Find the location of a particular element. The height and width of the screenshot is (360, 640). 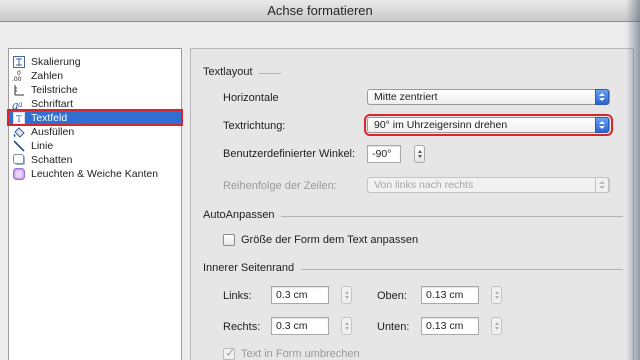

checkmark-icon: ✓ is located at coordinates (230, 352).